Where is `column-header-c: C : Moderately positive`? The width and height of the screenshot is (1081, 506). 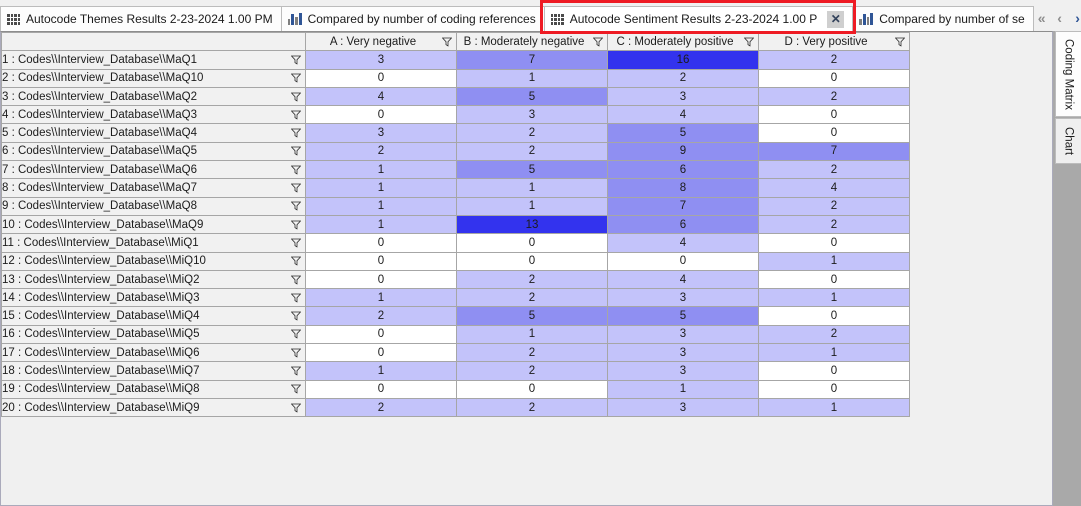
column-header-c: C : Moderately positive is located at coordinates (683, 42).